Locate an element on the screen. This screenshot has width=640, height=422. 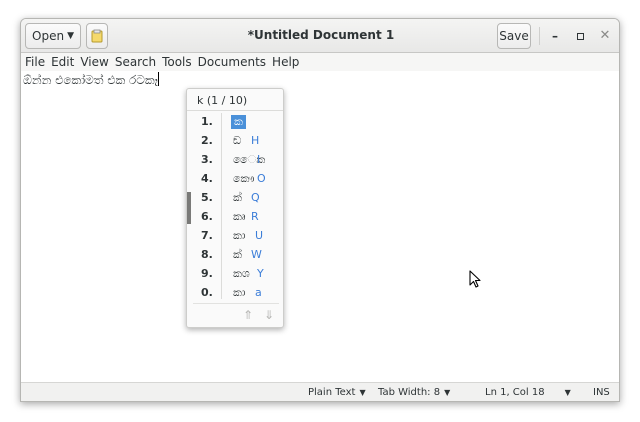
candidate-number: 7. is located at coordinates (207, 235).